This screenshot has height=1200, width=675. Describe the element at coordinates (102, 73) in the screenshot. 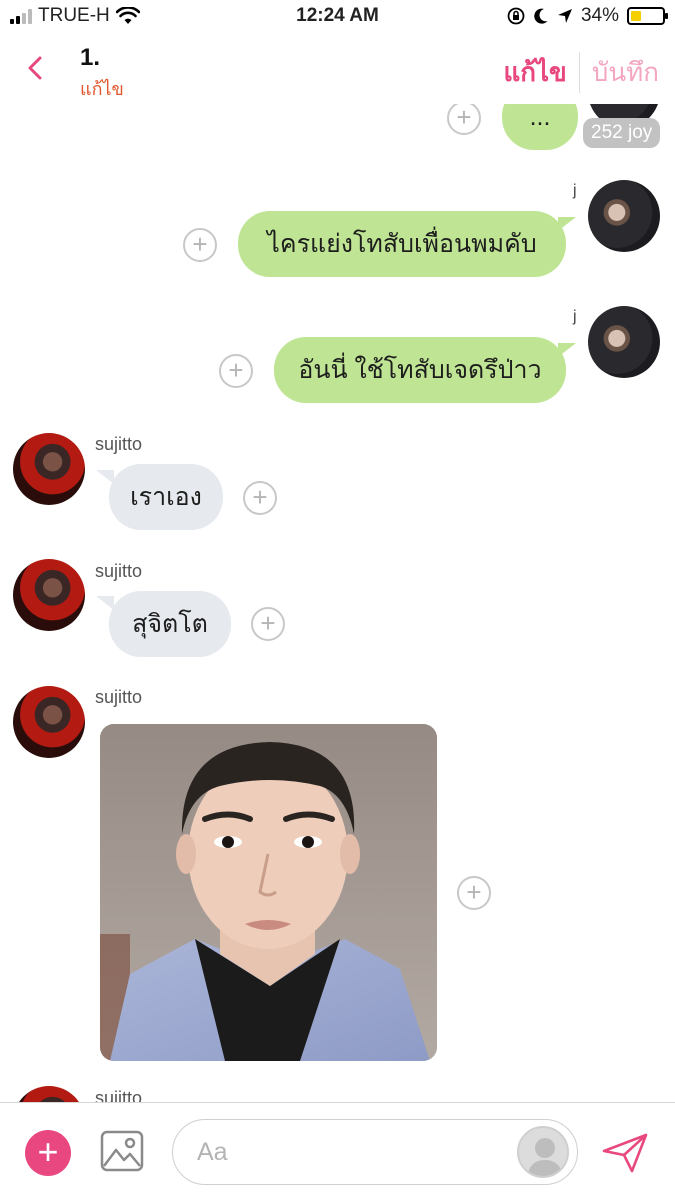

I see `title-block: 1. แก้ไข` at that location.